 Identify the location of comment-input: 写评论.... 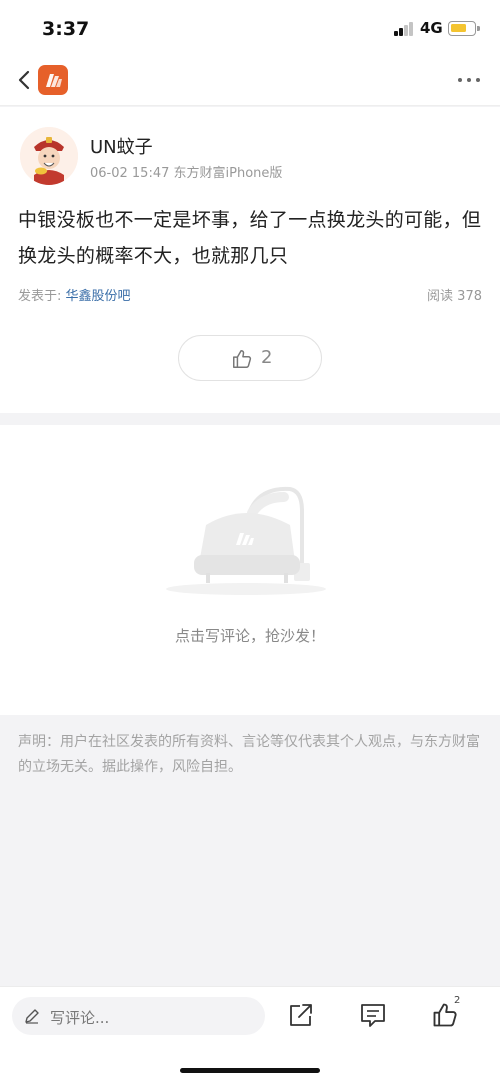
(138, 1016).